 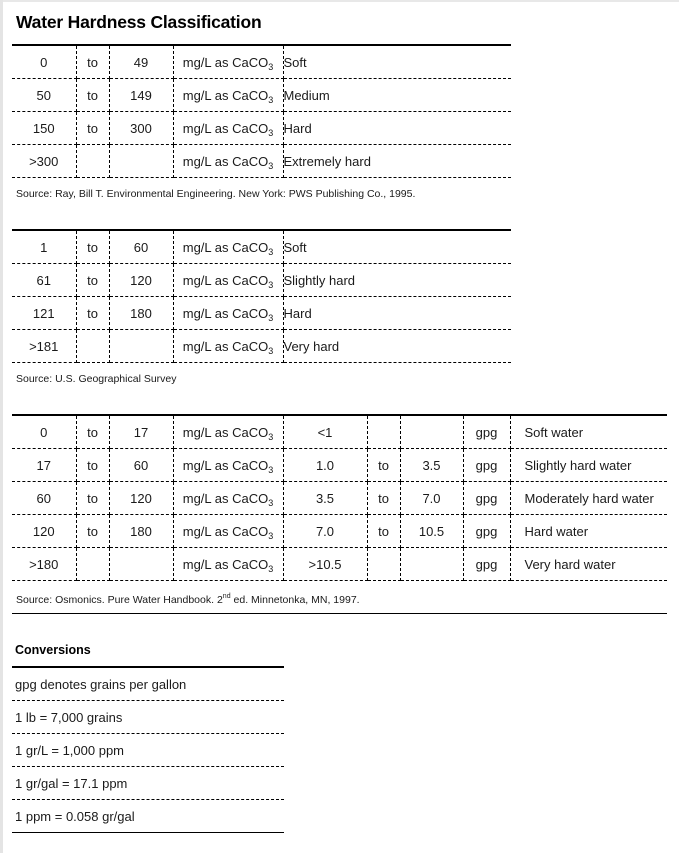 What do you see at coordinates (44, 246) in the screenshot?
I see `range-from: 1` at bounding box center [44, 246].